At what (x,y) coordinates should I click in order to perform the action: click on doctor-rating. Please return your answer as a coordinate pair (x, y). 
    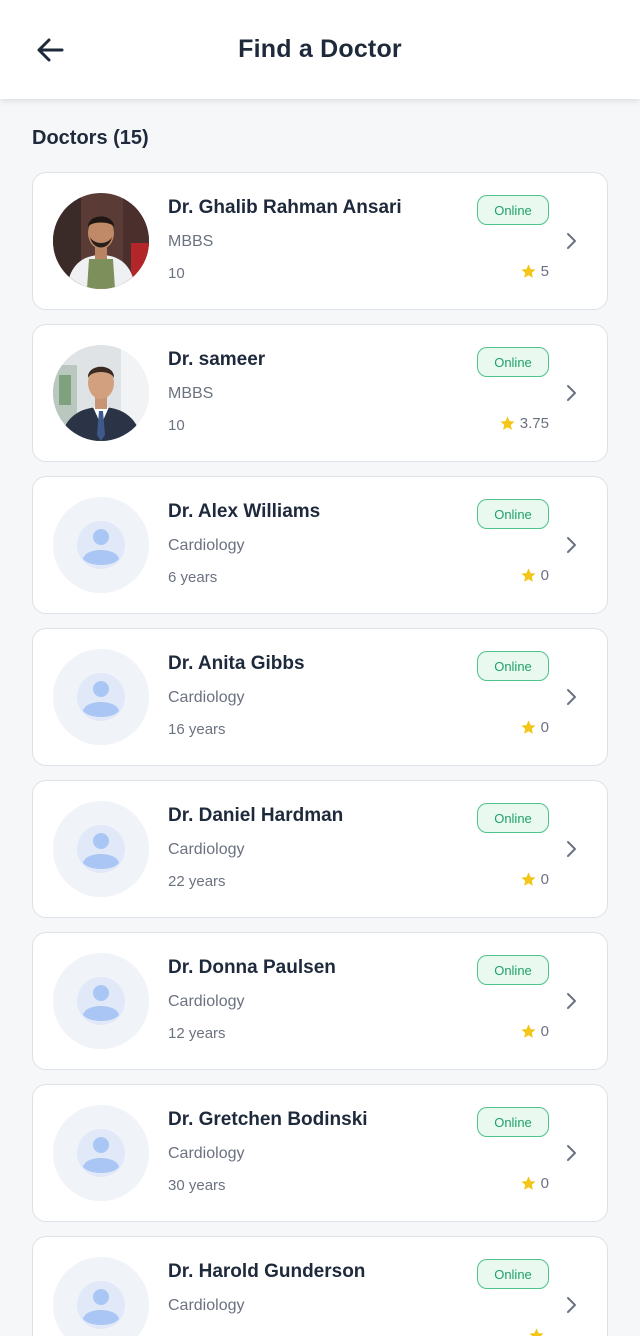
    Looking at the image, I should click on (538, 1331).